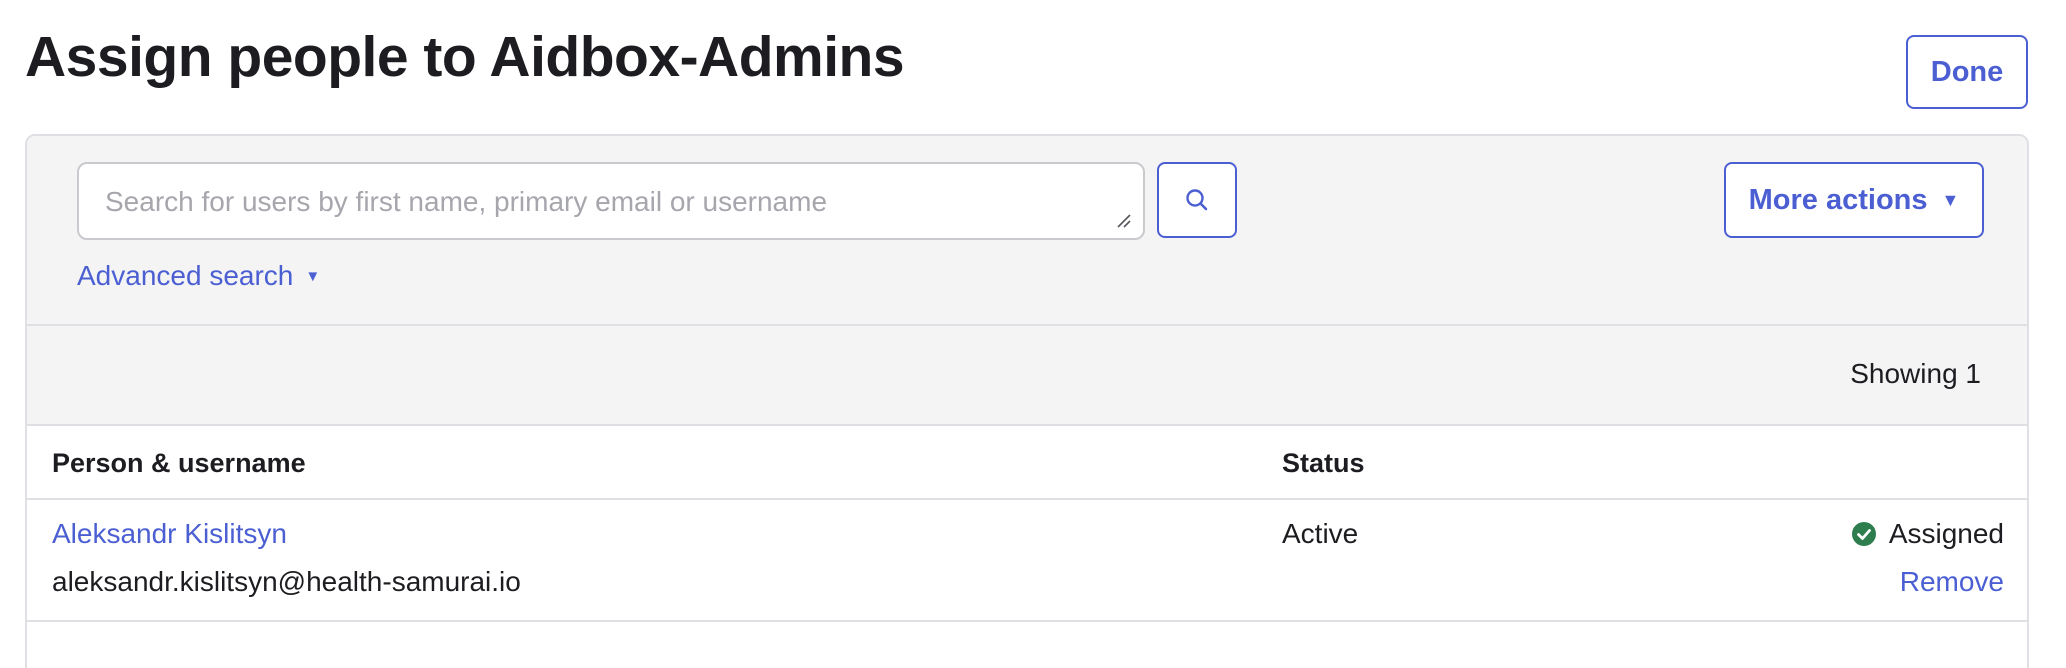  I want to click on assignment-status: Assigned, so click(1927, 534).